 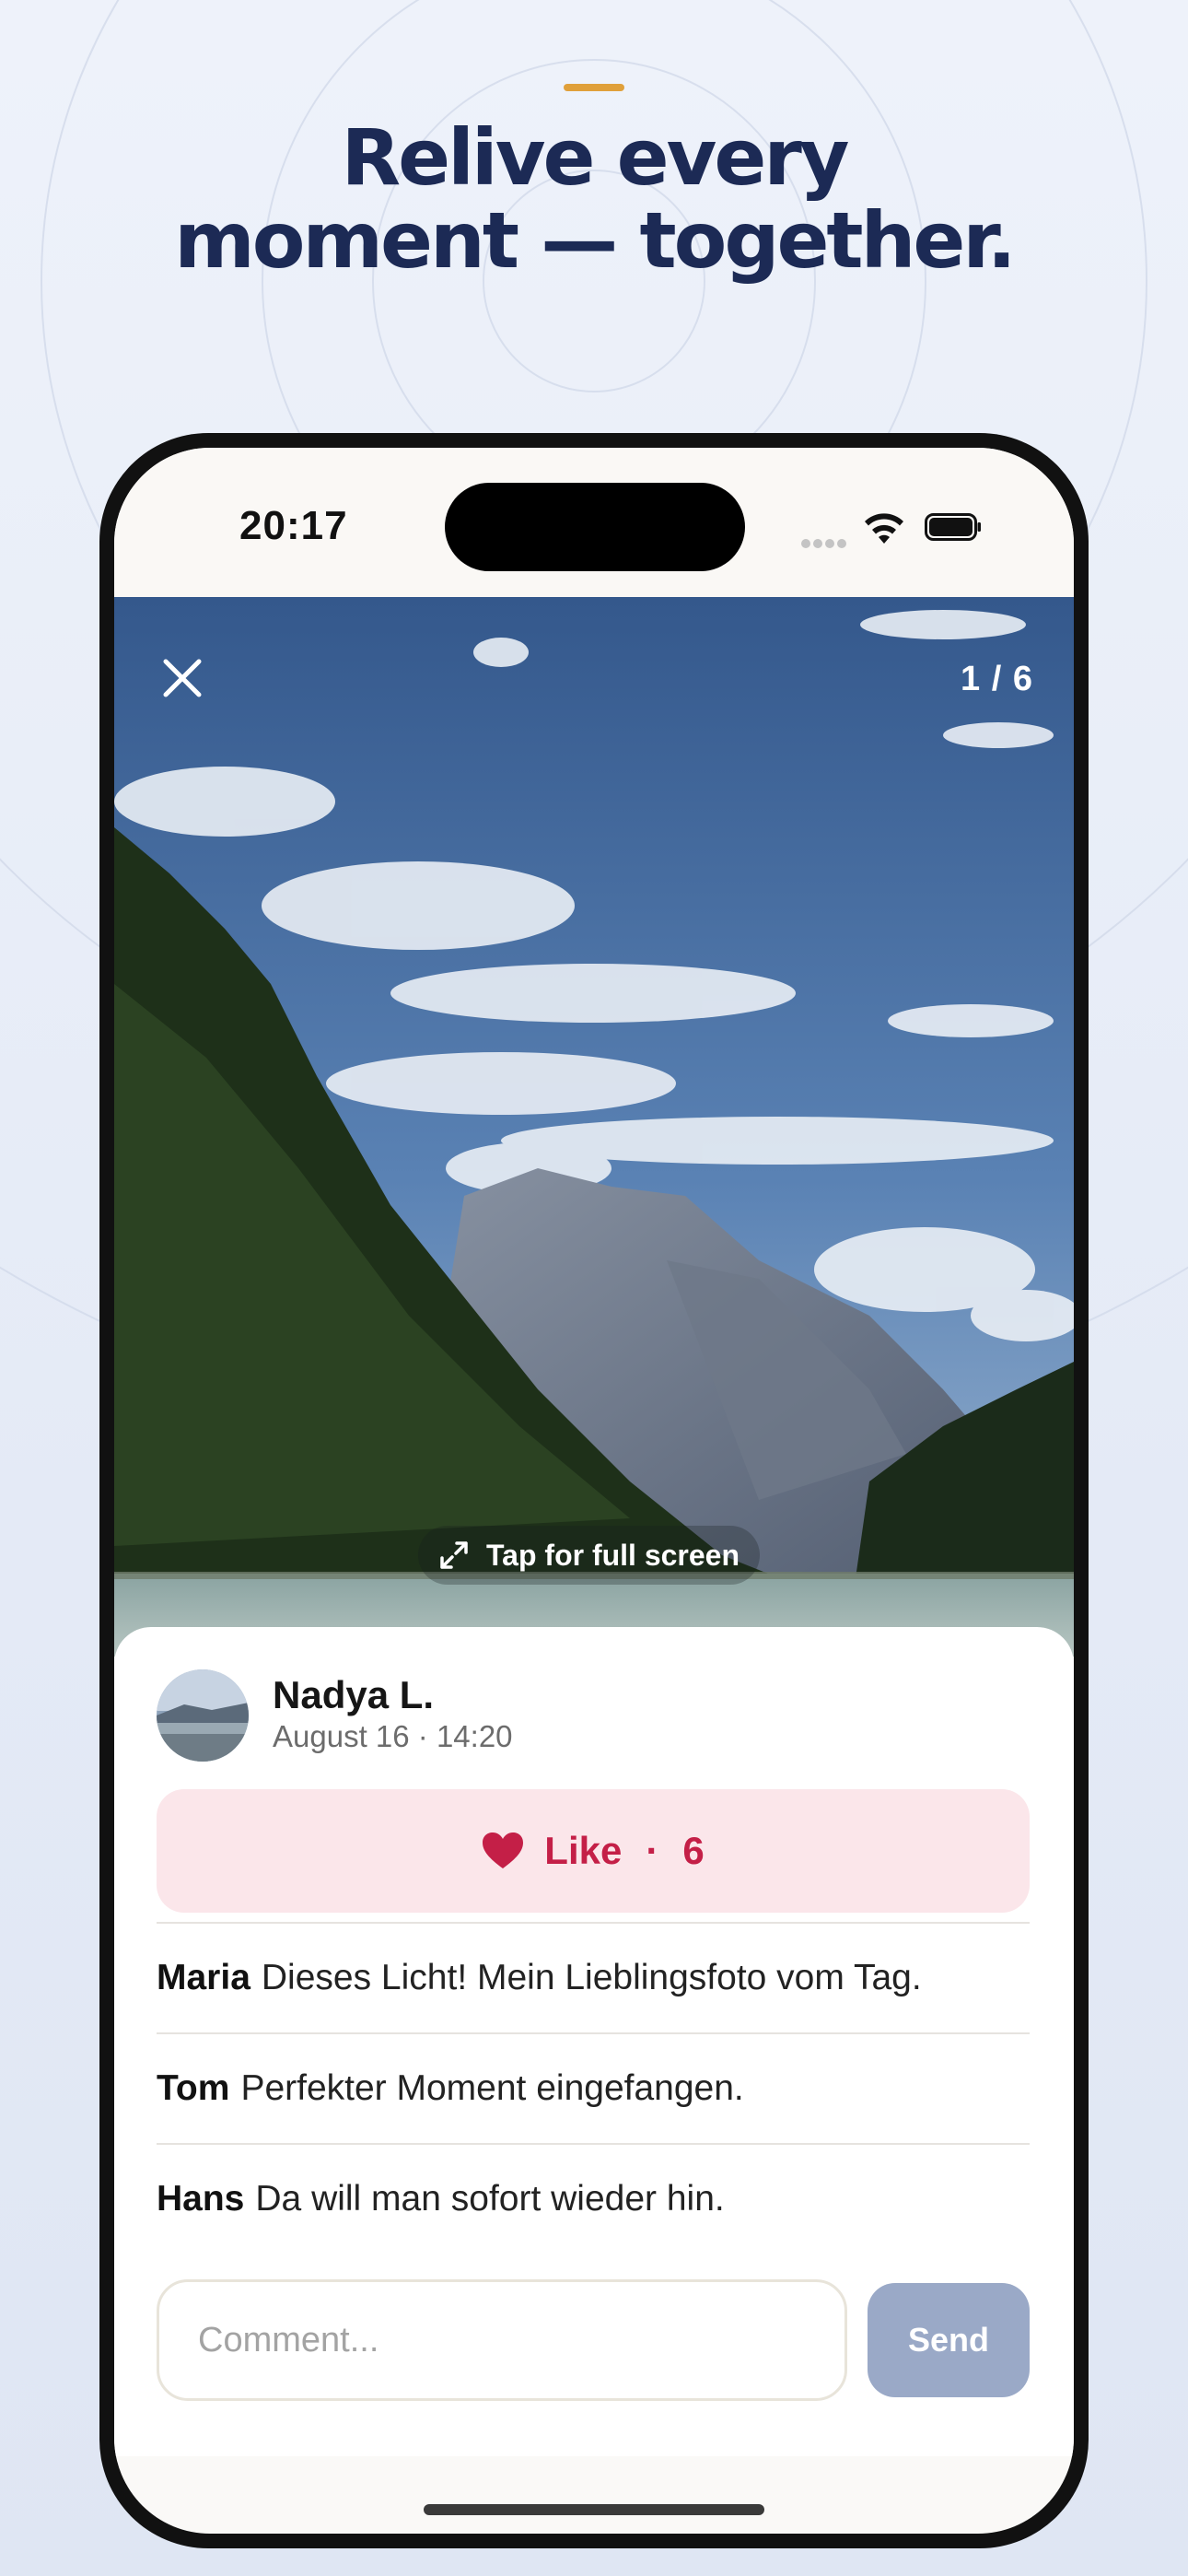 What do you see at coordinates (613, 1555) in the screenshot?
I see `fullscreen-label: Tap for full screen` at bounding box center [613, 1555].